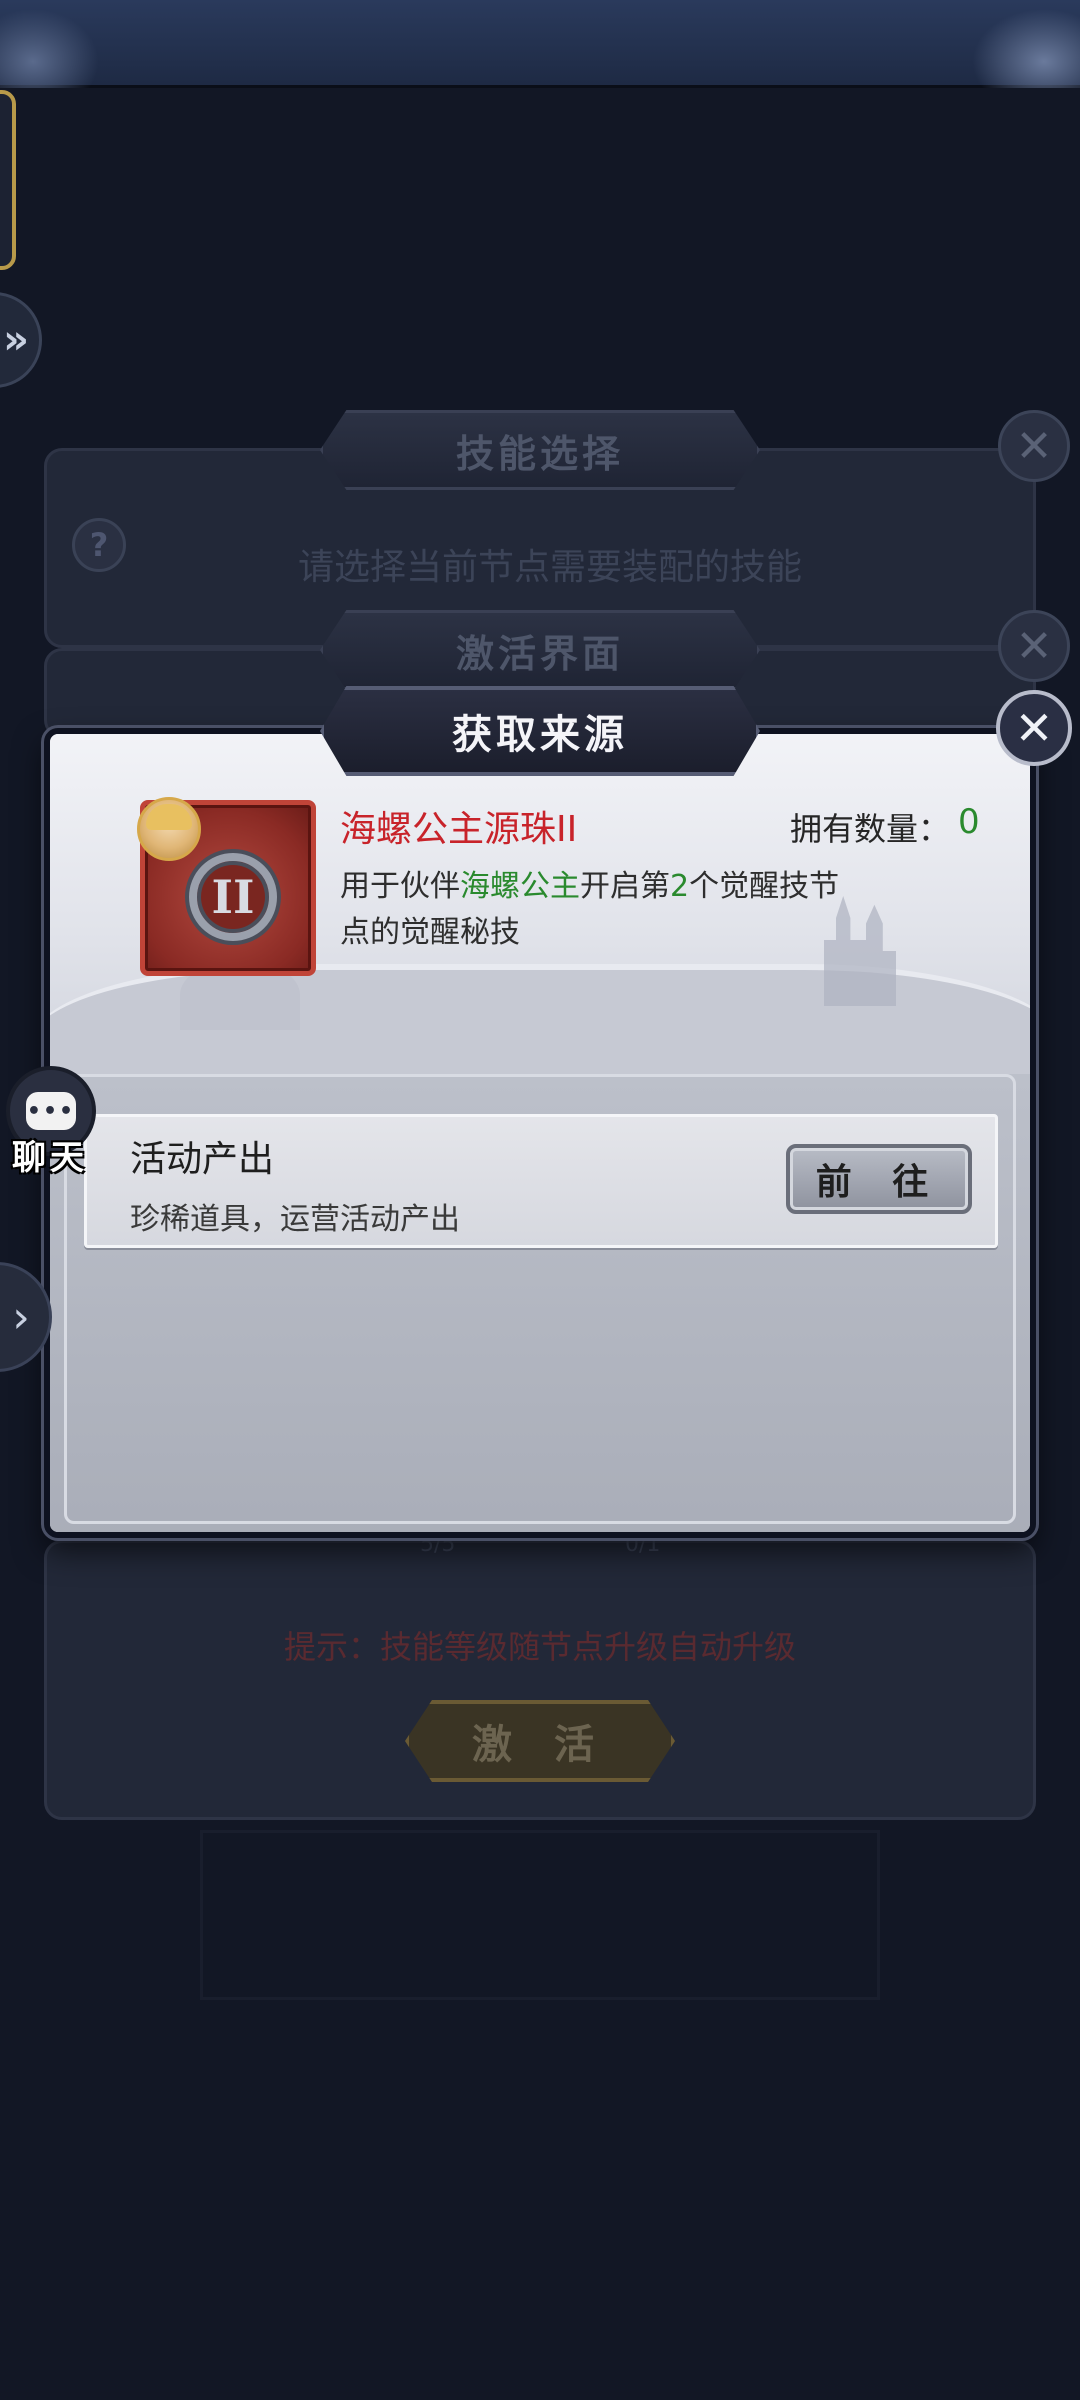 The width and height of the screenshot is (1080, 2400). Describe the element at coordinates (540, 44) in the screenshot. I see `top-decor-band` at that location.